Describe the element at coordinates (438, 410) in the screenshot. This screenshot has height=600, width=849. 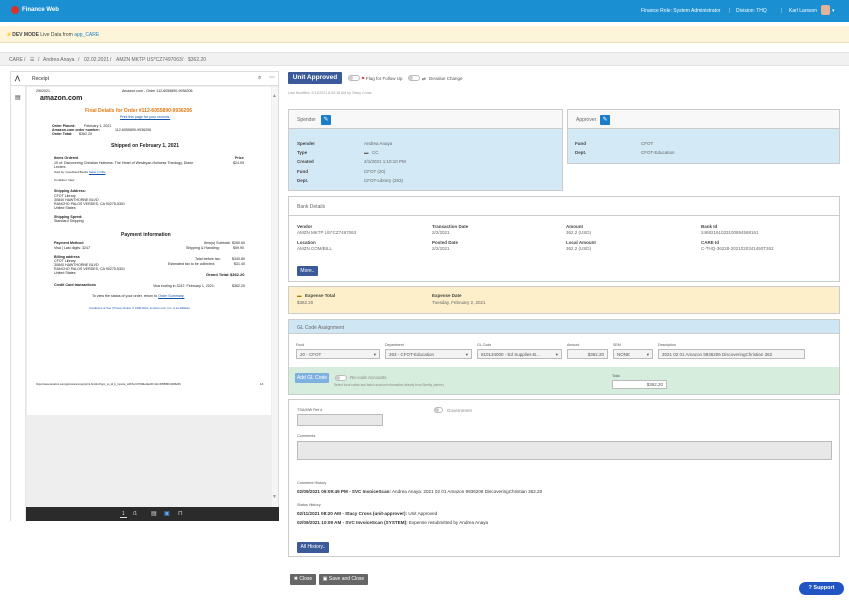
I see `government-checkbox` at that location.